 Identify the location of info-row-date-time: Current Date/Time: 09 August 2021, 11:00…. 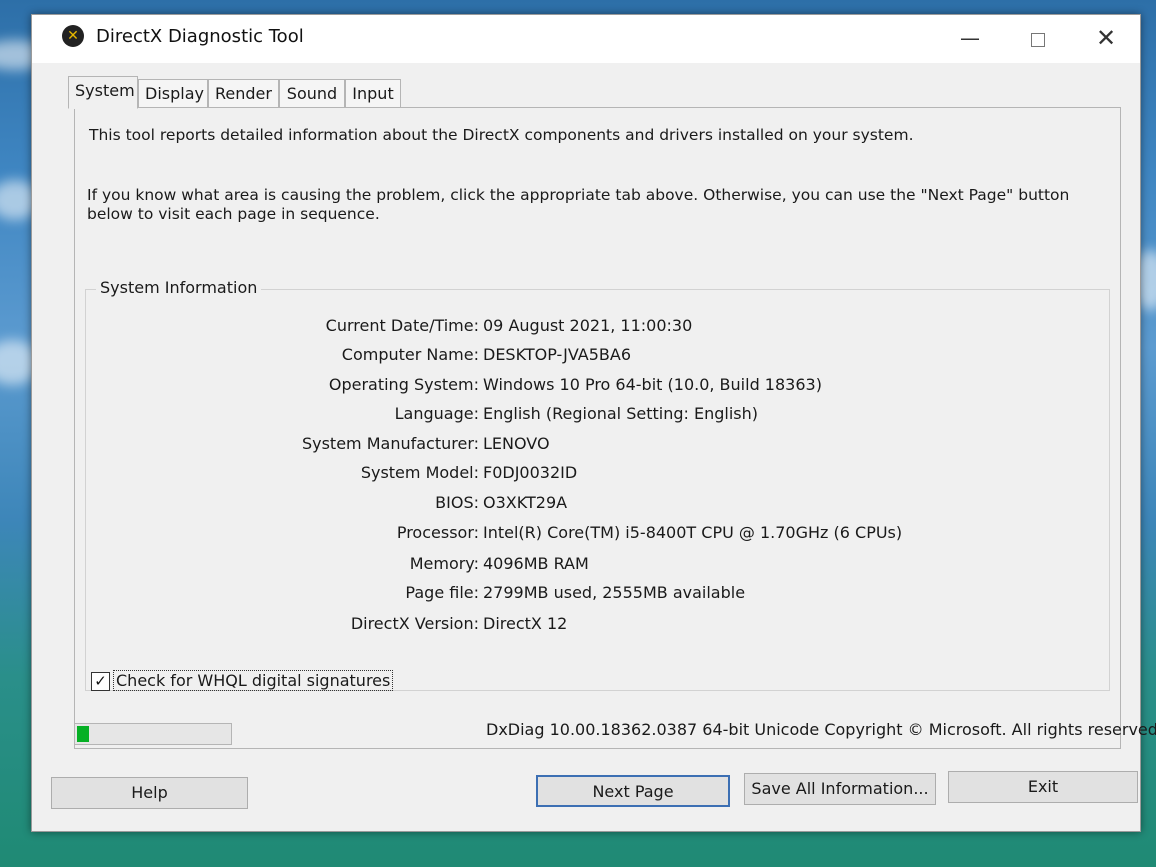
(586, 329).